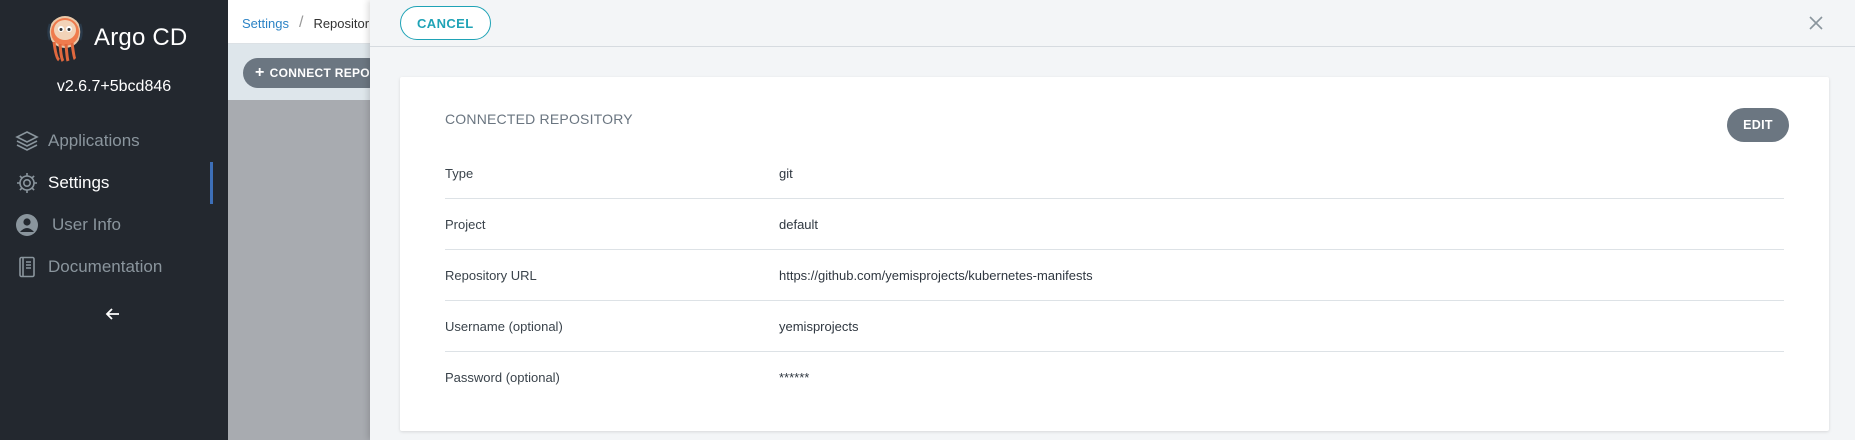 The width and height of the screenshot is (1855, 440). I want to click on logo: Argo CD, so click(115, 38).